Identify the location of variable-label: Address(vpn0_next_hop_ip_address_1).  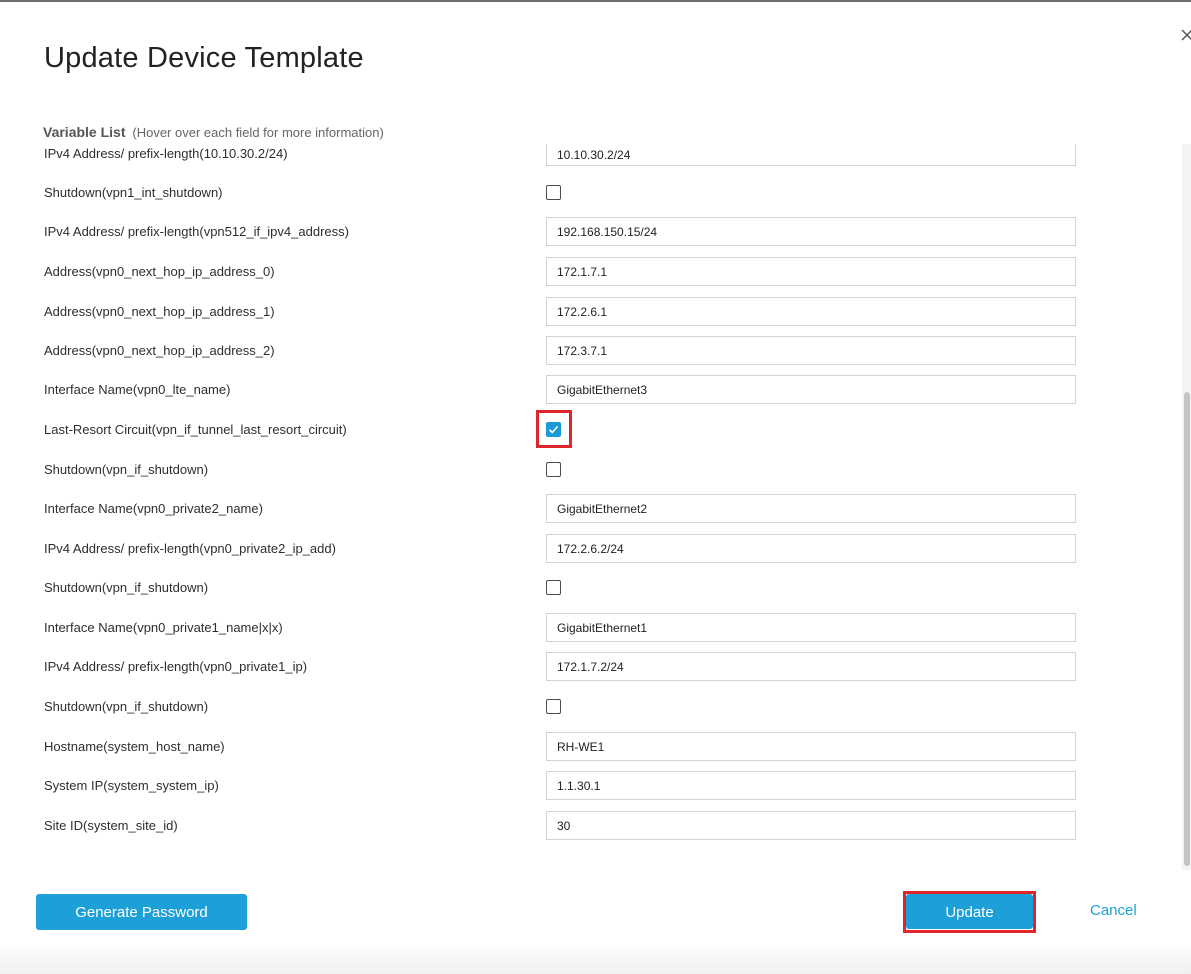
(159, 311).